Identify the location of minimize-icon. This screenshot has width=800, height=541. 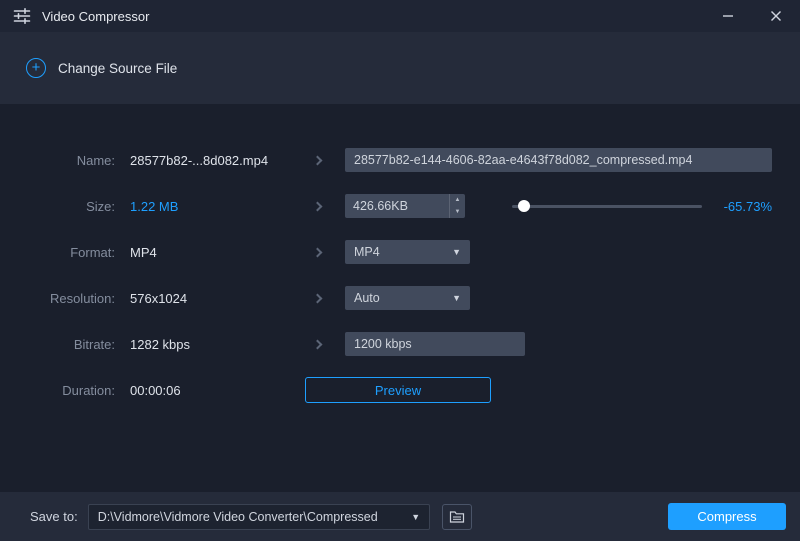
(728, 16).